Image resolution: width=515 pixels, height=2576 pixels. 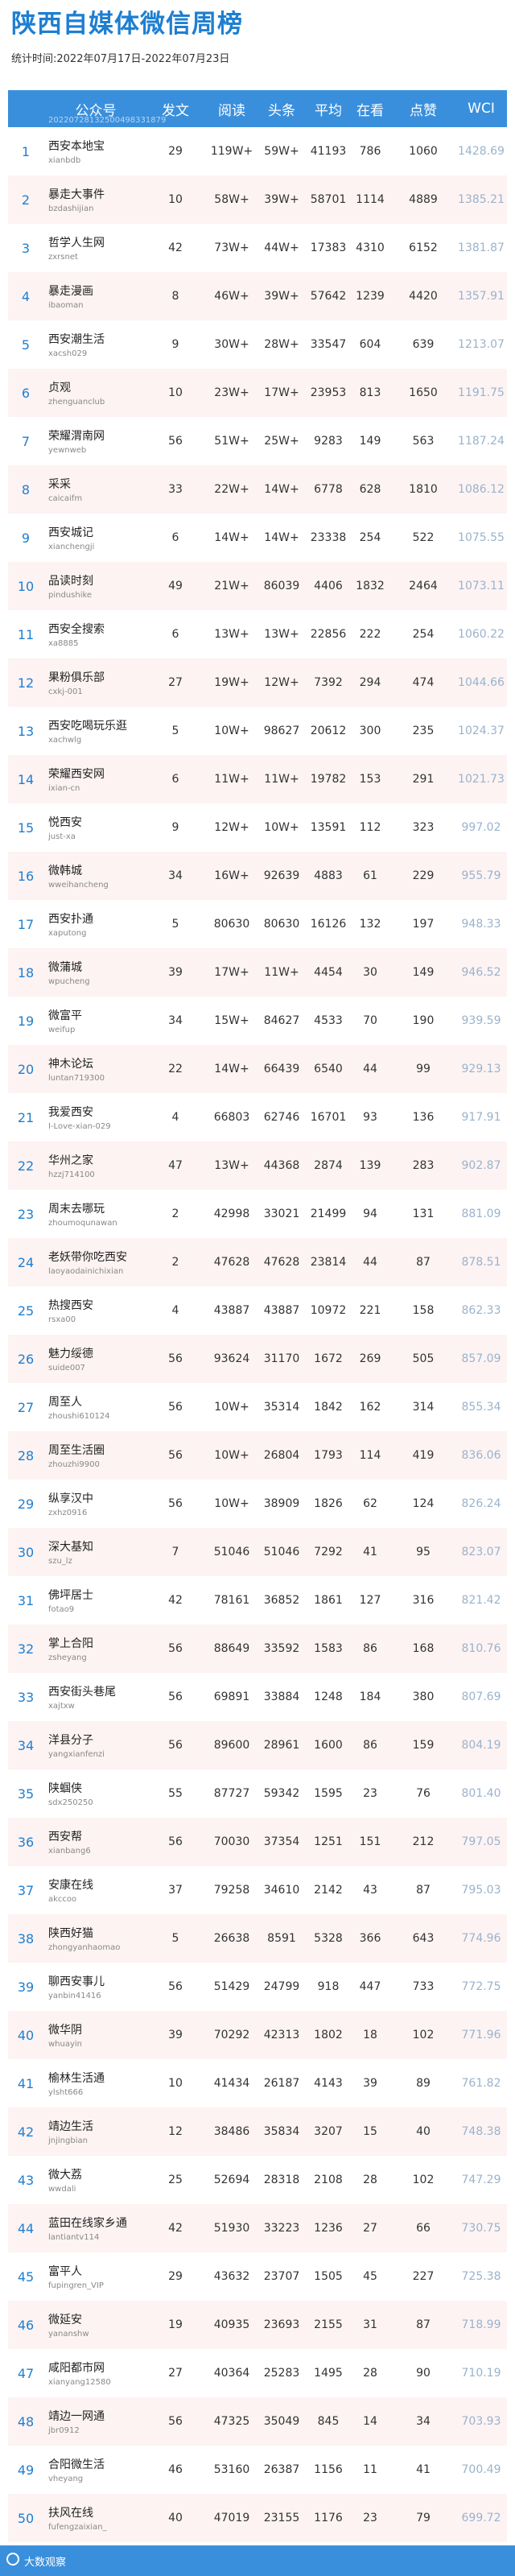 I want to click on account-cell: 洋县分子 yangxianfenzi, so click(x=95, y=1745).